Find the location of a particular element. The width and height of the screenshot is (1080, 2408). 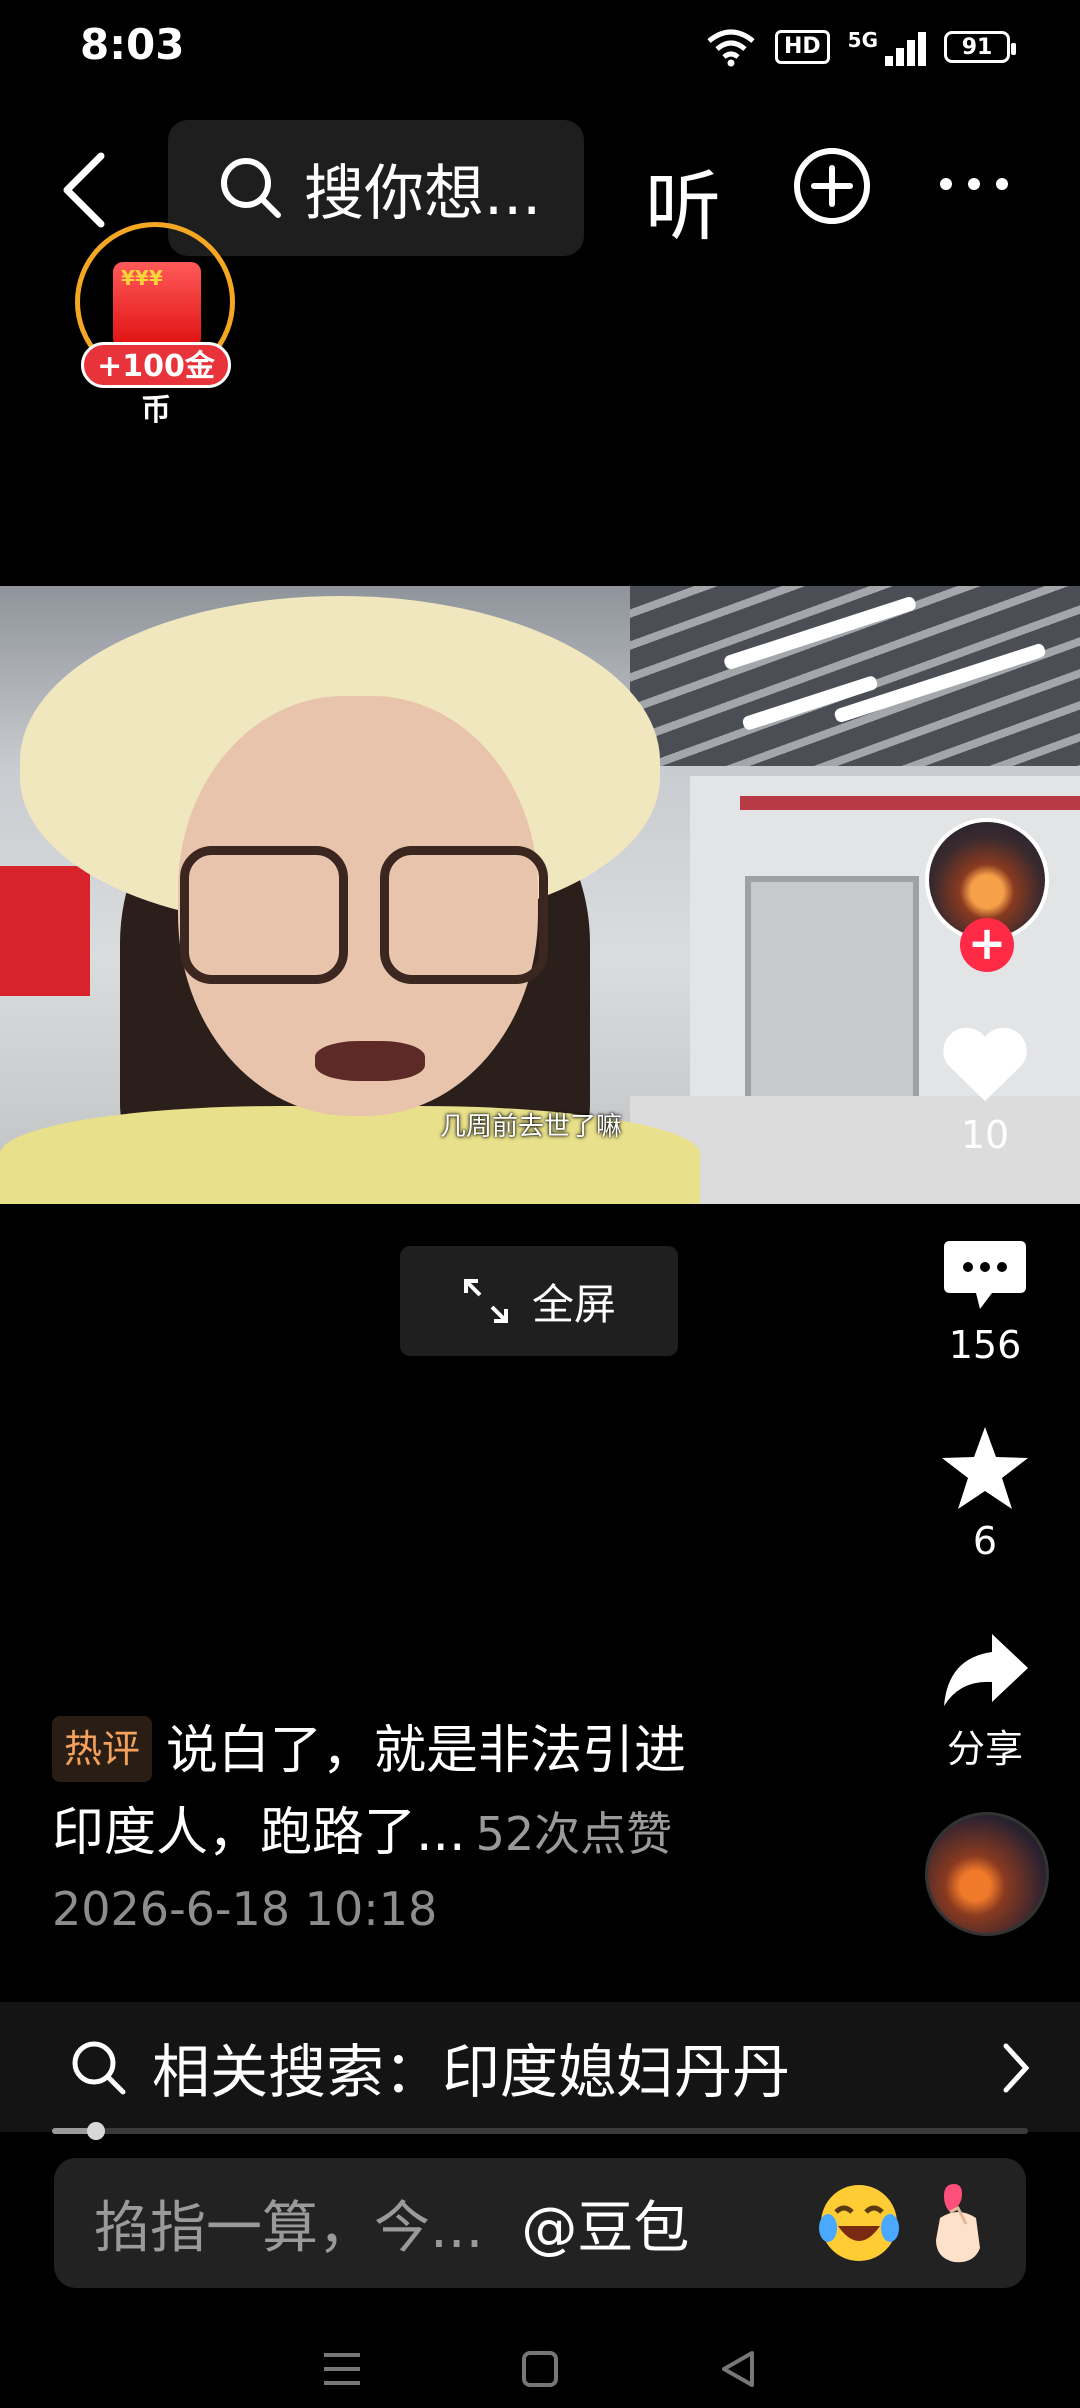

status-icons: HD 5G 91 is located at coordinates (860, 47).